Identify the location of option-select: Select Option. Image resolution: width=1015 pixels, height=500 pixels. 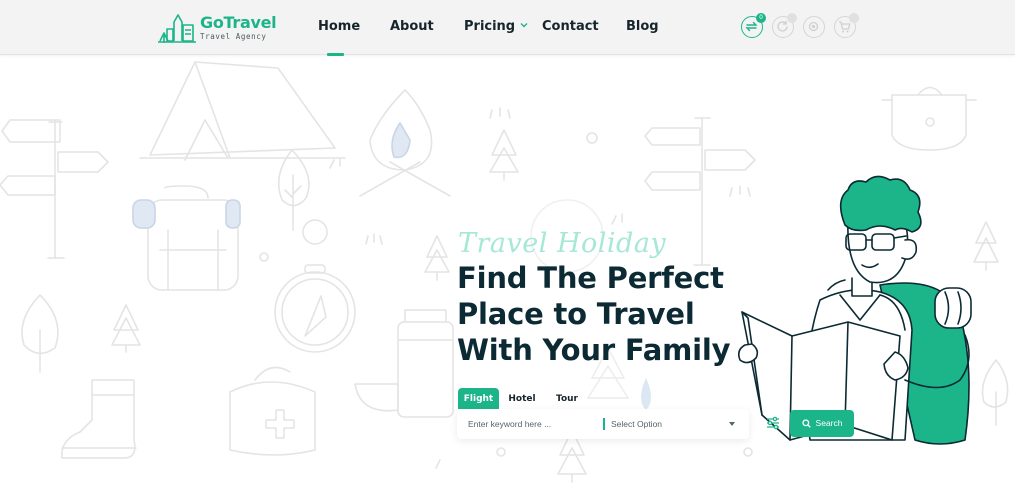
(675, 424).